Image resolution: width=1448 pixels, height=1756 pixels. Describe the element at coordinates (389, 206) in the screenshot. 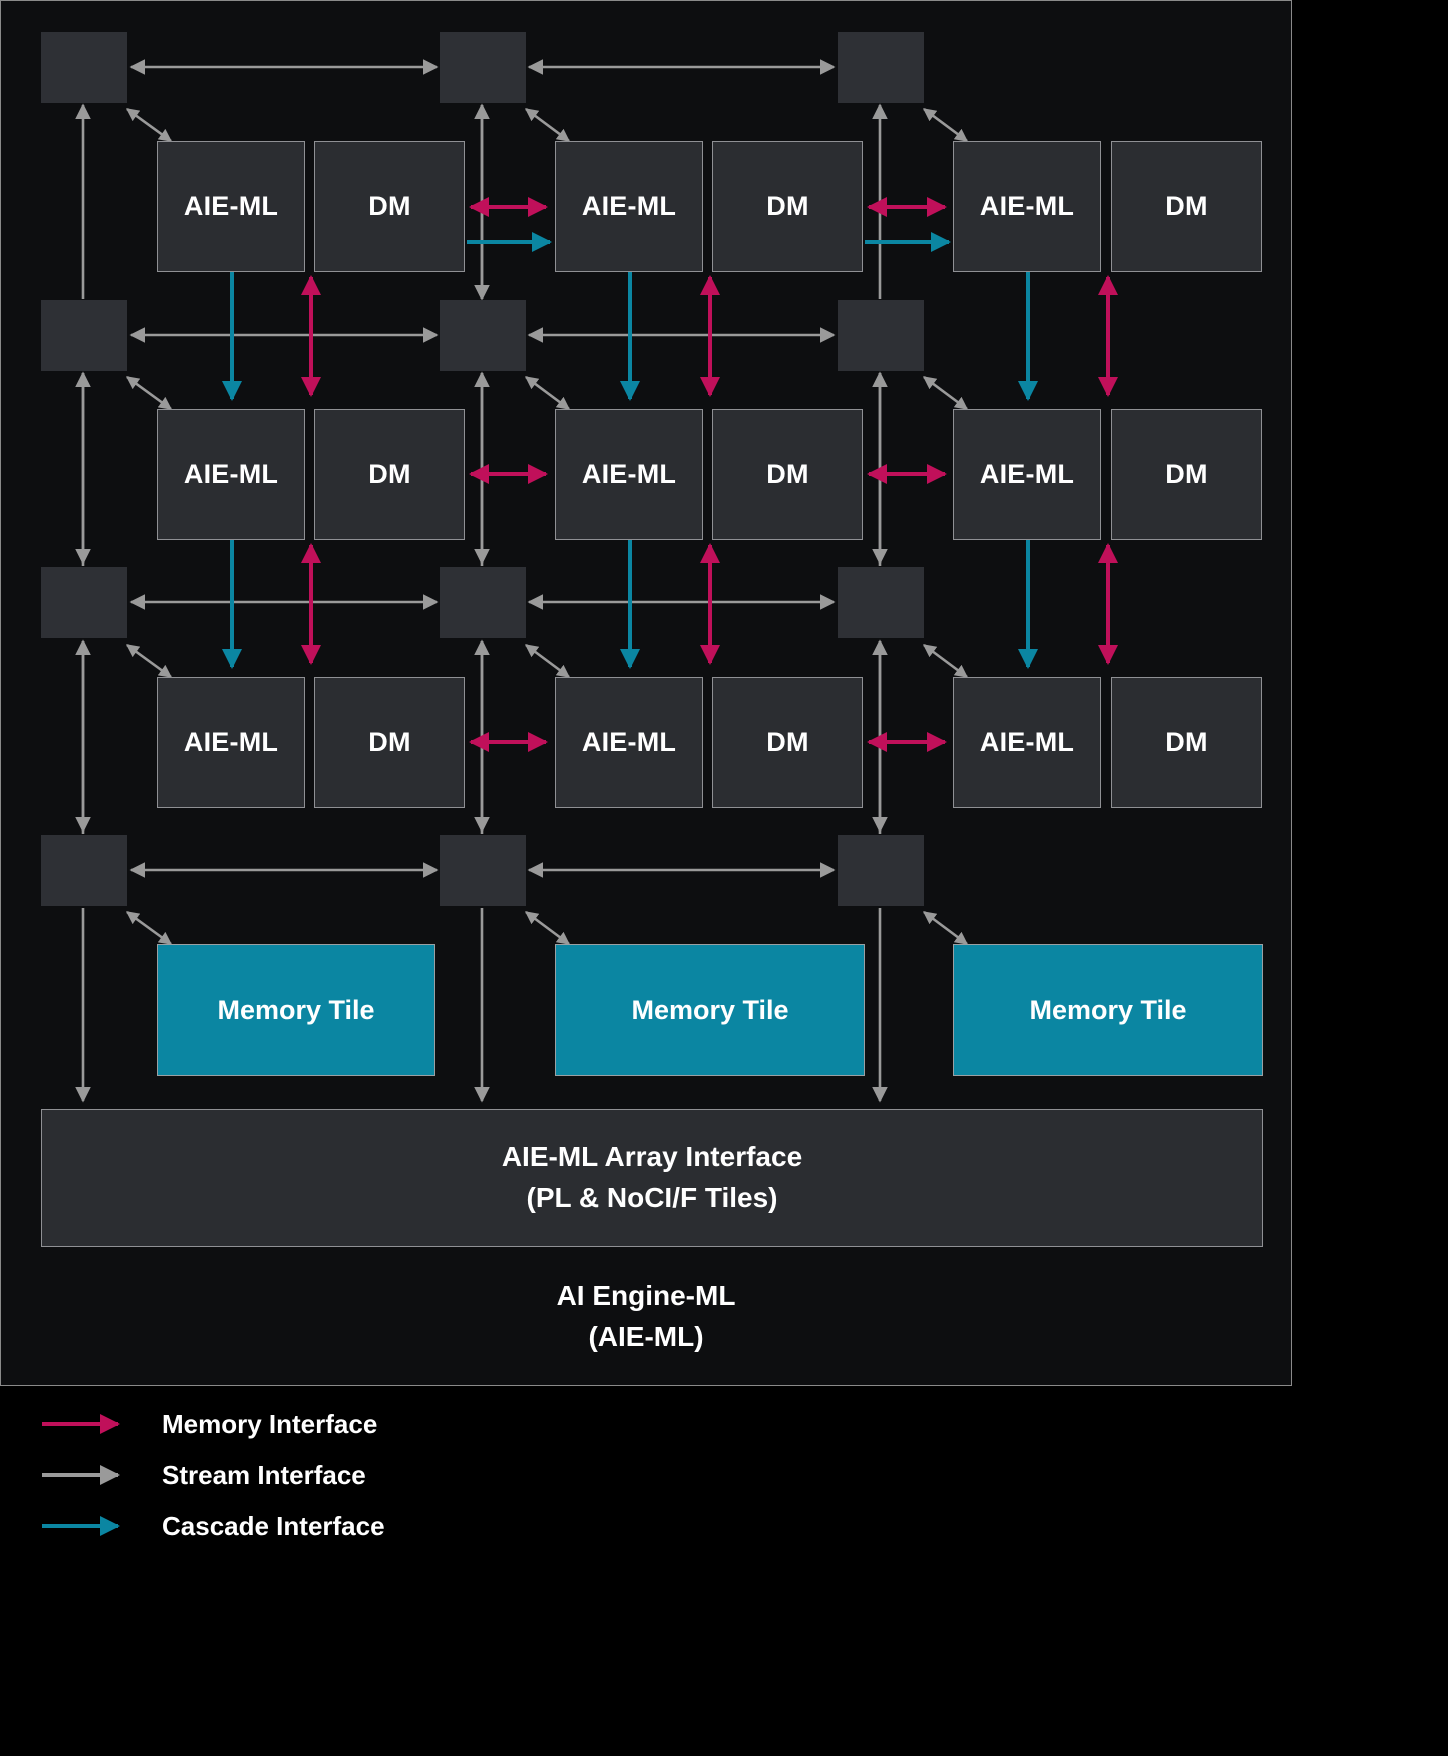

I see `dm-tile-r1c1: DM` at that location.